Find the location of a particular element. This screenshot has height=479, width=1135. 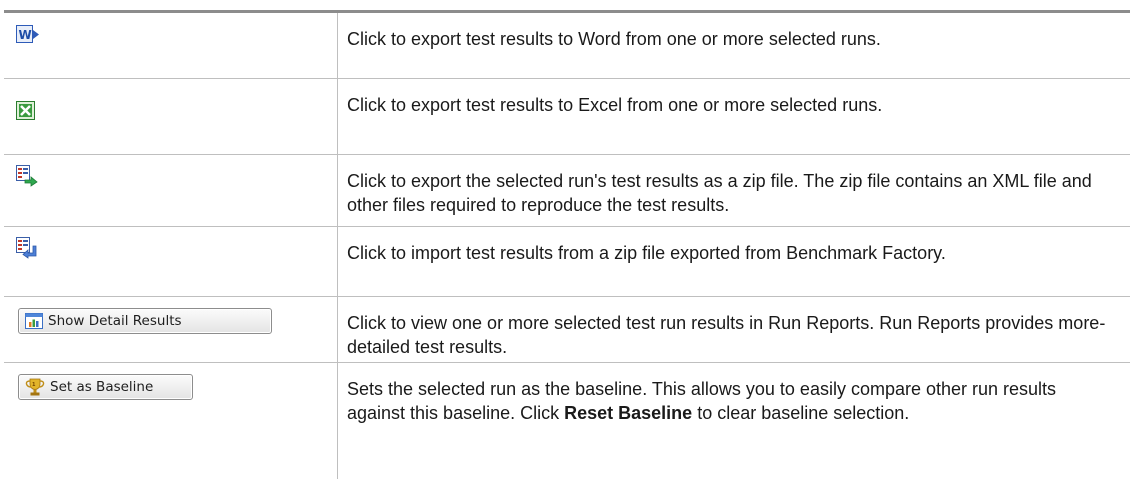

set-as-baseline-button: 1 Set as Baseline is located at coordinates (105, 387).